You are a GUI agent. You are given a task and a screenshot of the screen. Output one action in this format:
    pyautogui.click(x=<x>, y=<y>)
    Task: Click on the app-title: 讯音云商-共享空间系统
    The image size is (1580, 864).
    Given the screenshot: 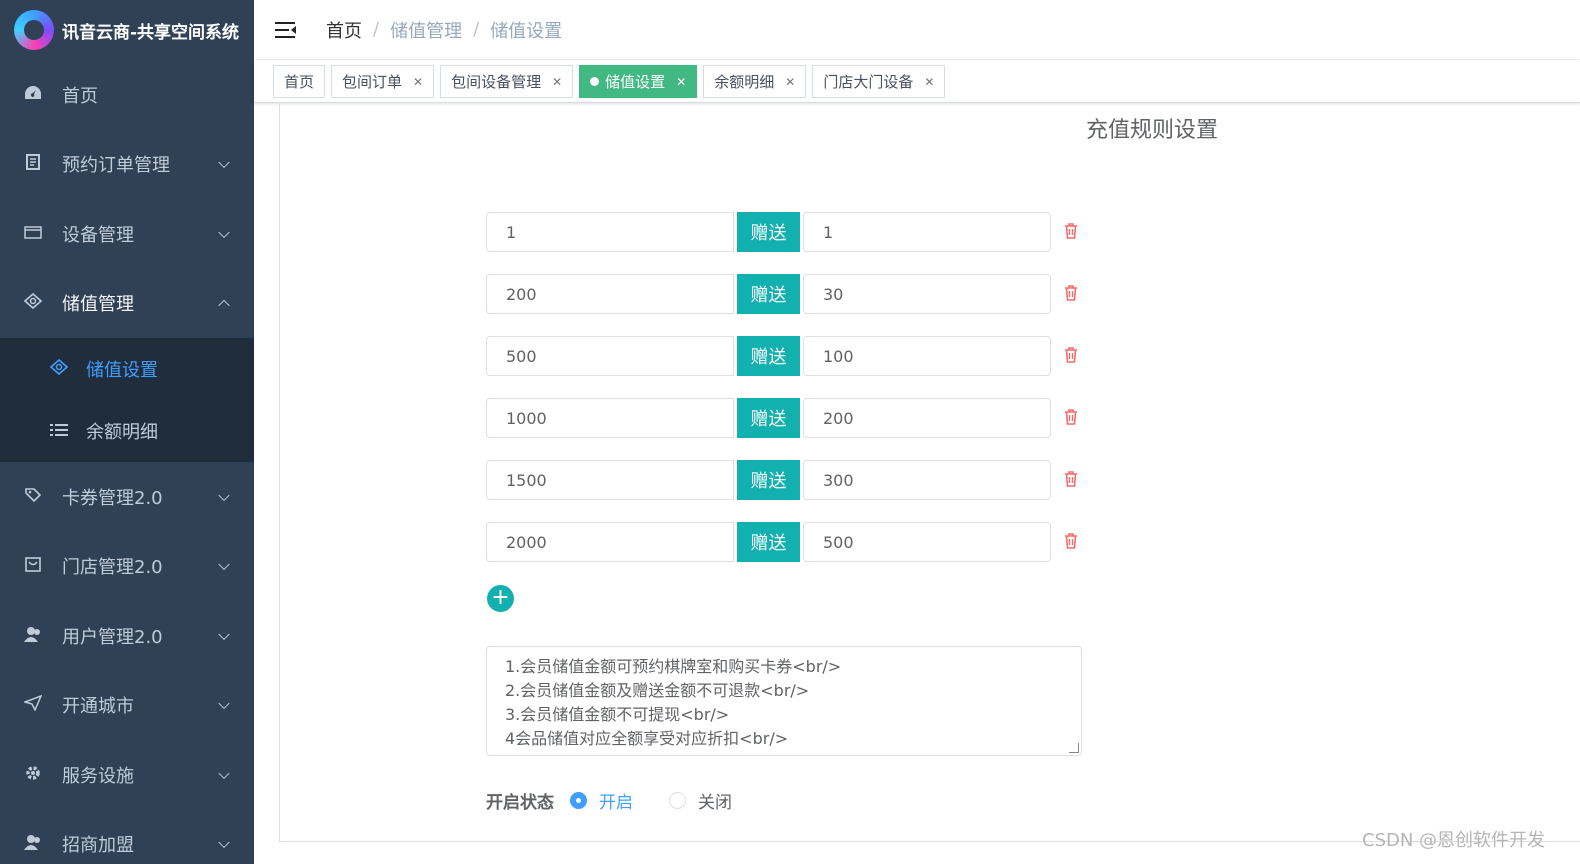 What is the action you would take?
    pyautogui.click(x=151, y=32)
    